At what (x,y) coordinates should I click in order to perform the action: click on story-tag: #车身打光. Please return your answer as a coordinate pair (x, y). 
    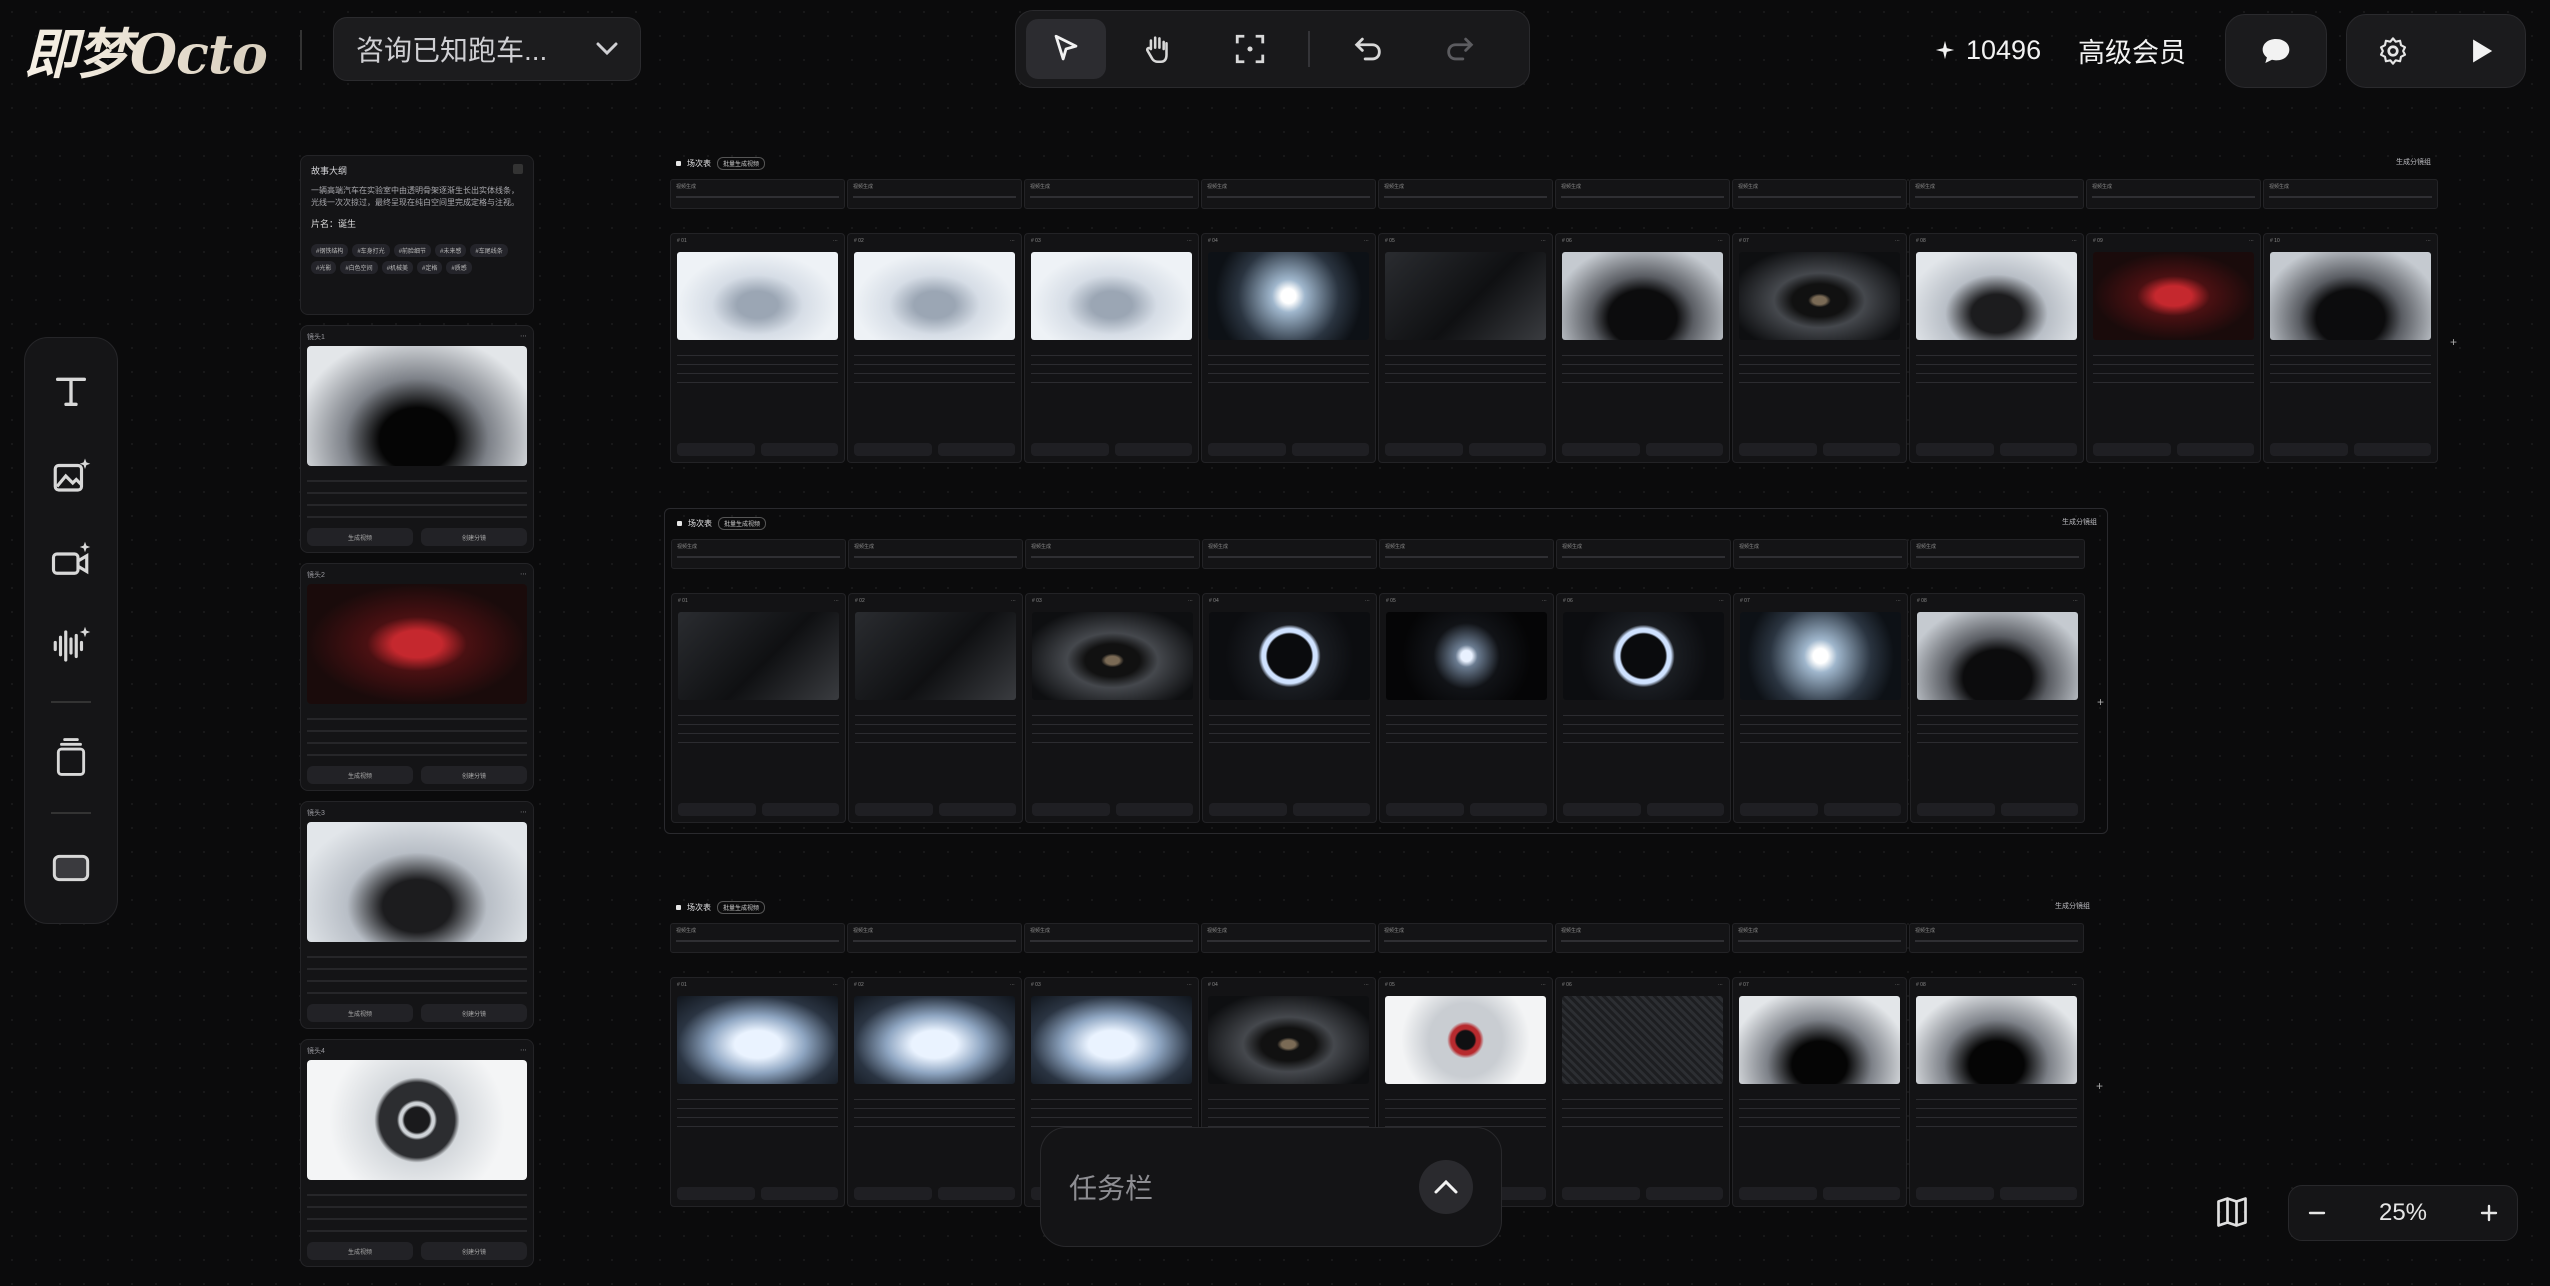
    Looking at the image, I should click on (371, 250).